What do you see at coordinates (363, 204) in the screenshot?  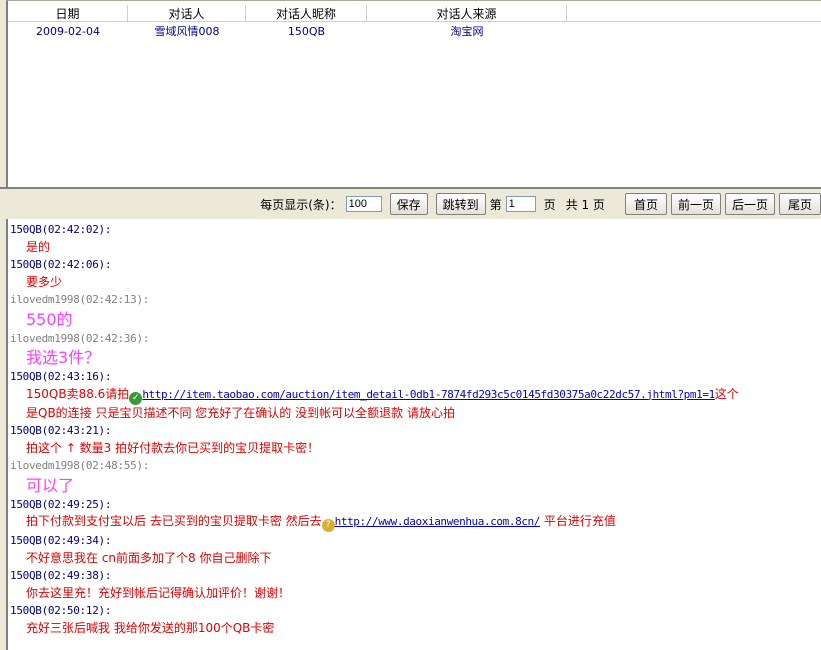 I see `per-page-input: 100` at bounding box center [363, 204].